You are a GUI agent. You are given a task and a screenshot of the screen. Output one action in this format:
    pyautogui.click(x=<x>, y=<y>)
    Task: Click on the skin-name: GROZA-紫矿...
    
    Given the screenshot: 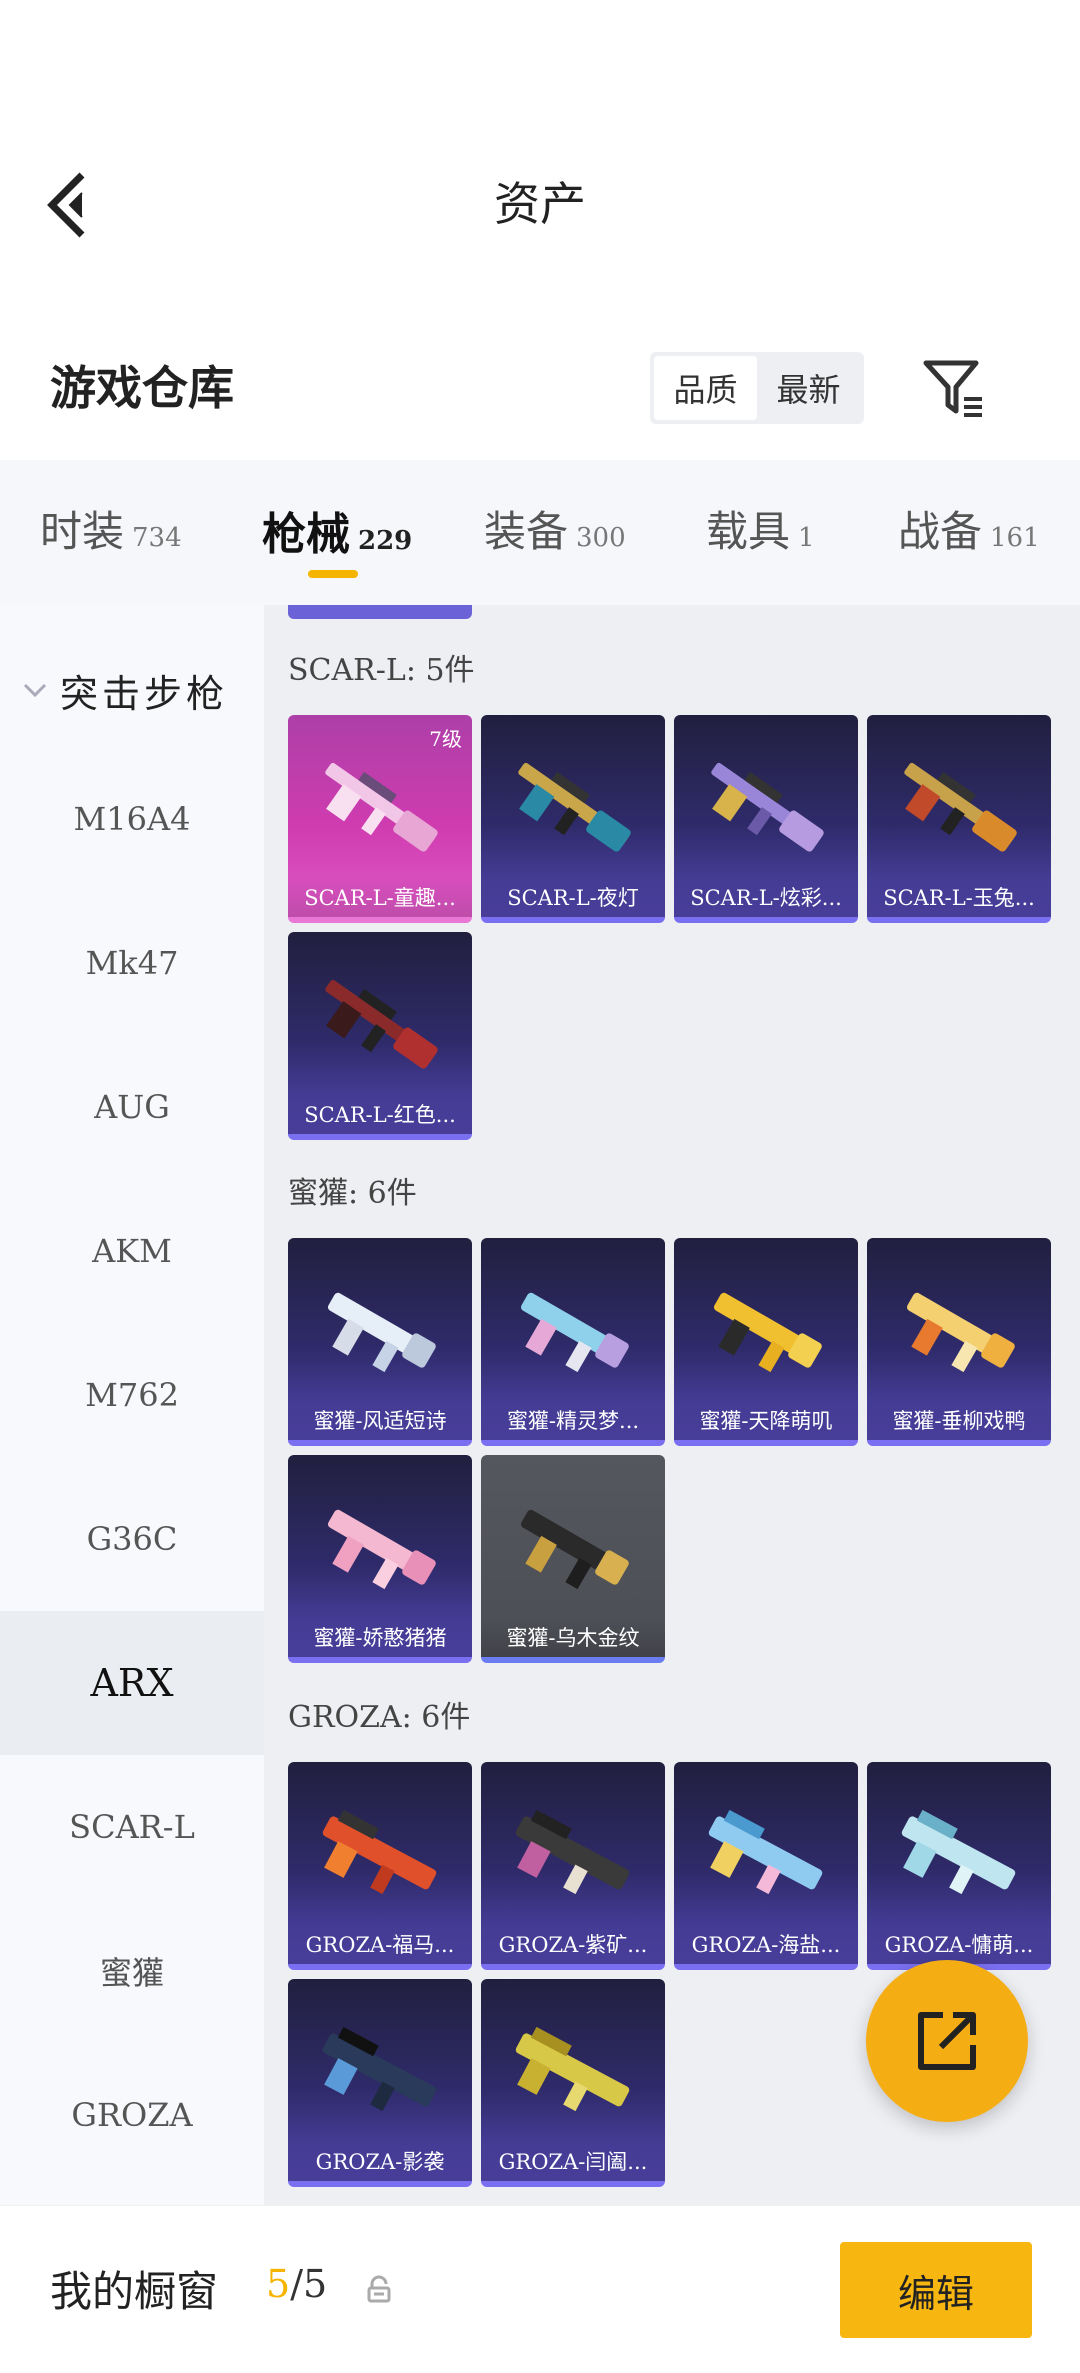 What is the action you would take?
    pyautogui.click(x=573, y=1944)
    